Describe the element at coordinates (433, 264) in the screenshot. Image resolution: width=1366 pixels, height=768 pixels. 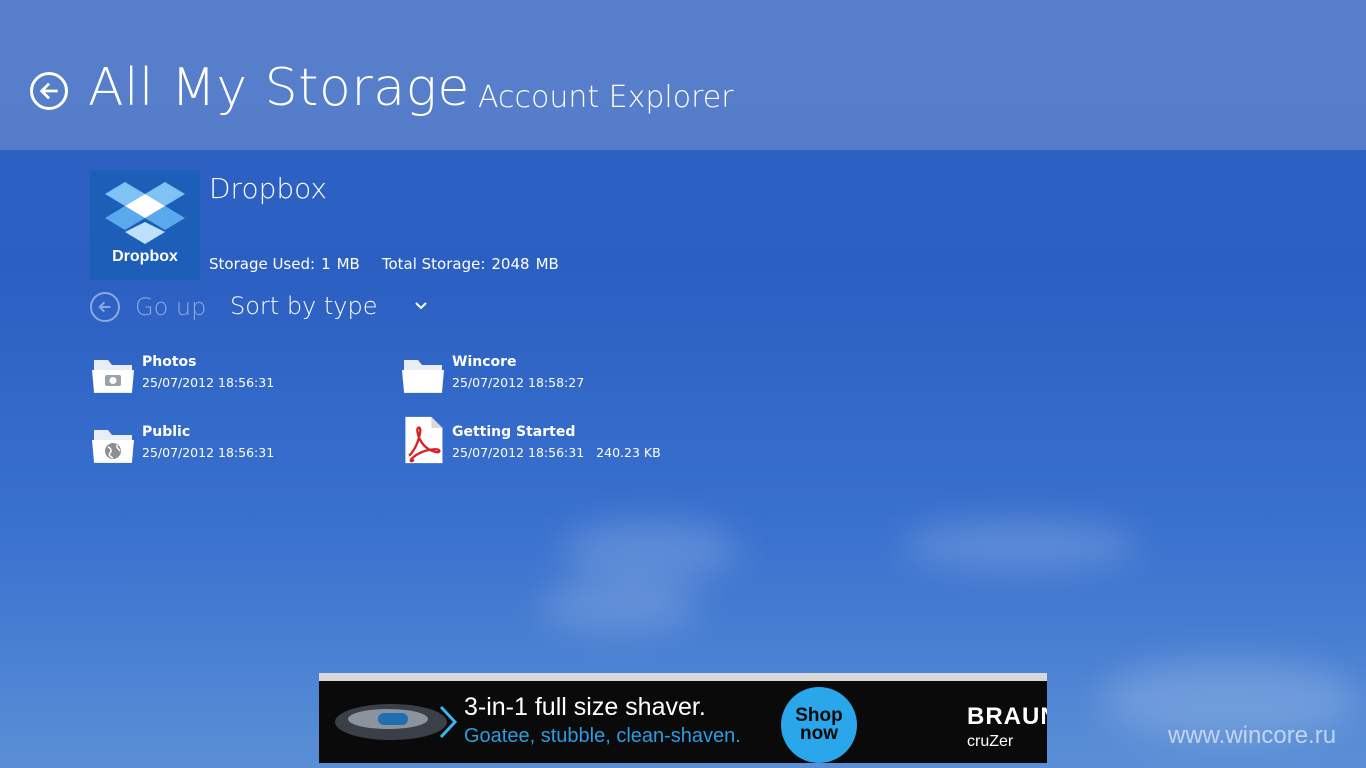
I see `total-storage-label: Total Storage:` at that location.